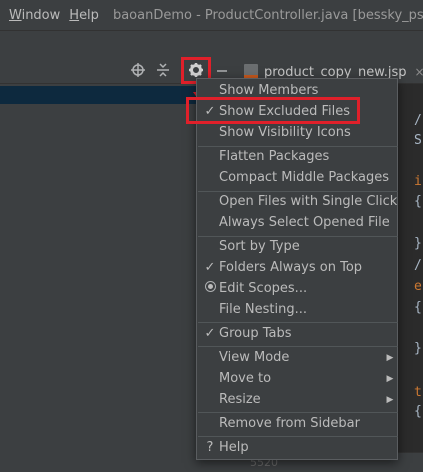  I want to click on menu-item-sort-by-type: Sort by Type, so click(297, 246).